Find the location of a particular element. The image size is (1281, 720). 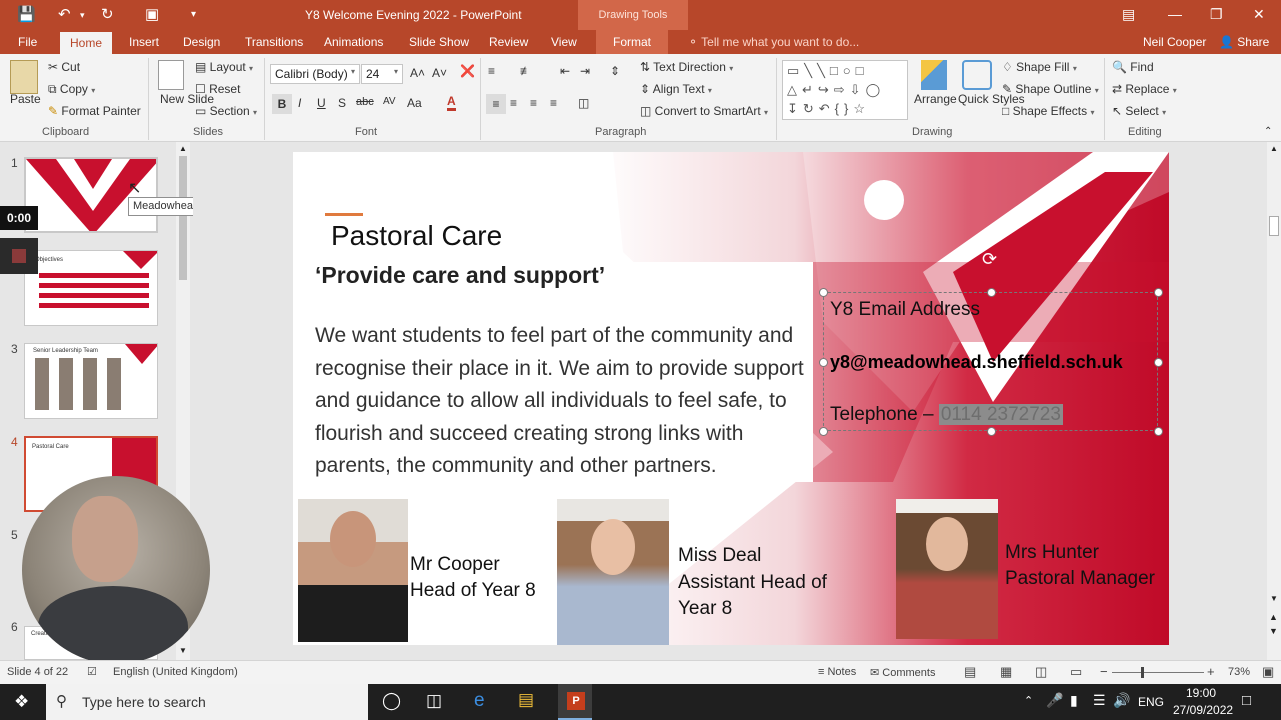

redo-icon: ↻ is located at coordinates (107, 14).